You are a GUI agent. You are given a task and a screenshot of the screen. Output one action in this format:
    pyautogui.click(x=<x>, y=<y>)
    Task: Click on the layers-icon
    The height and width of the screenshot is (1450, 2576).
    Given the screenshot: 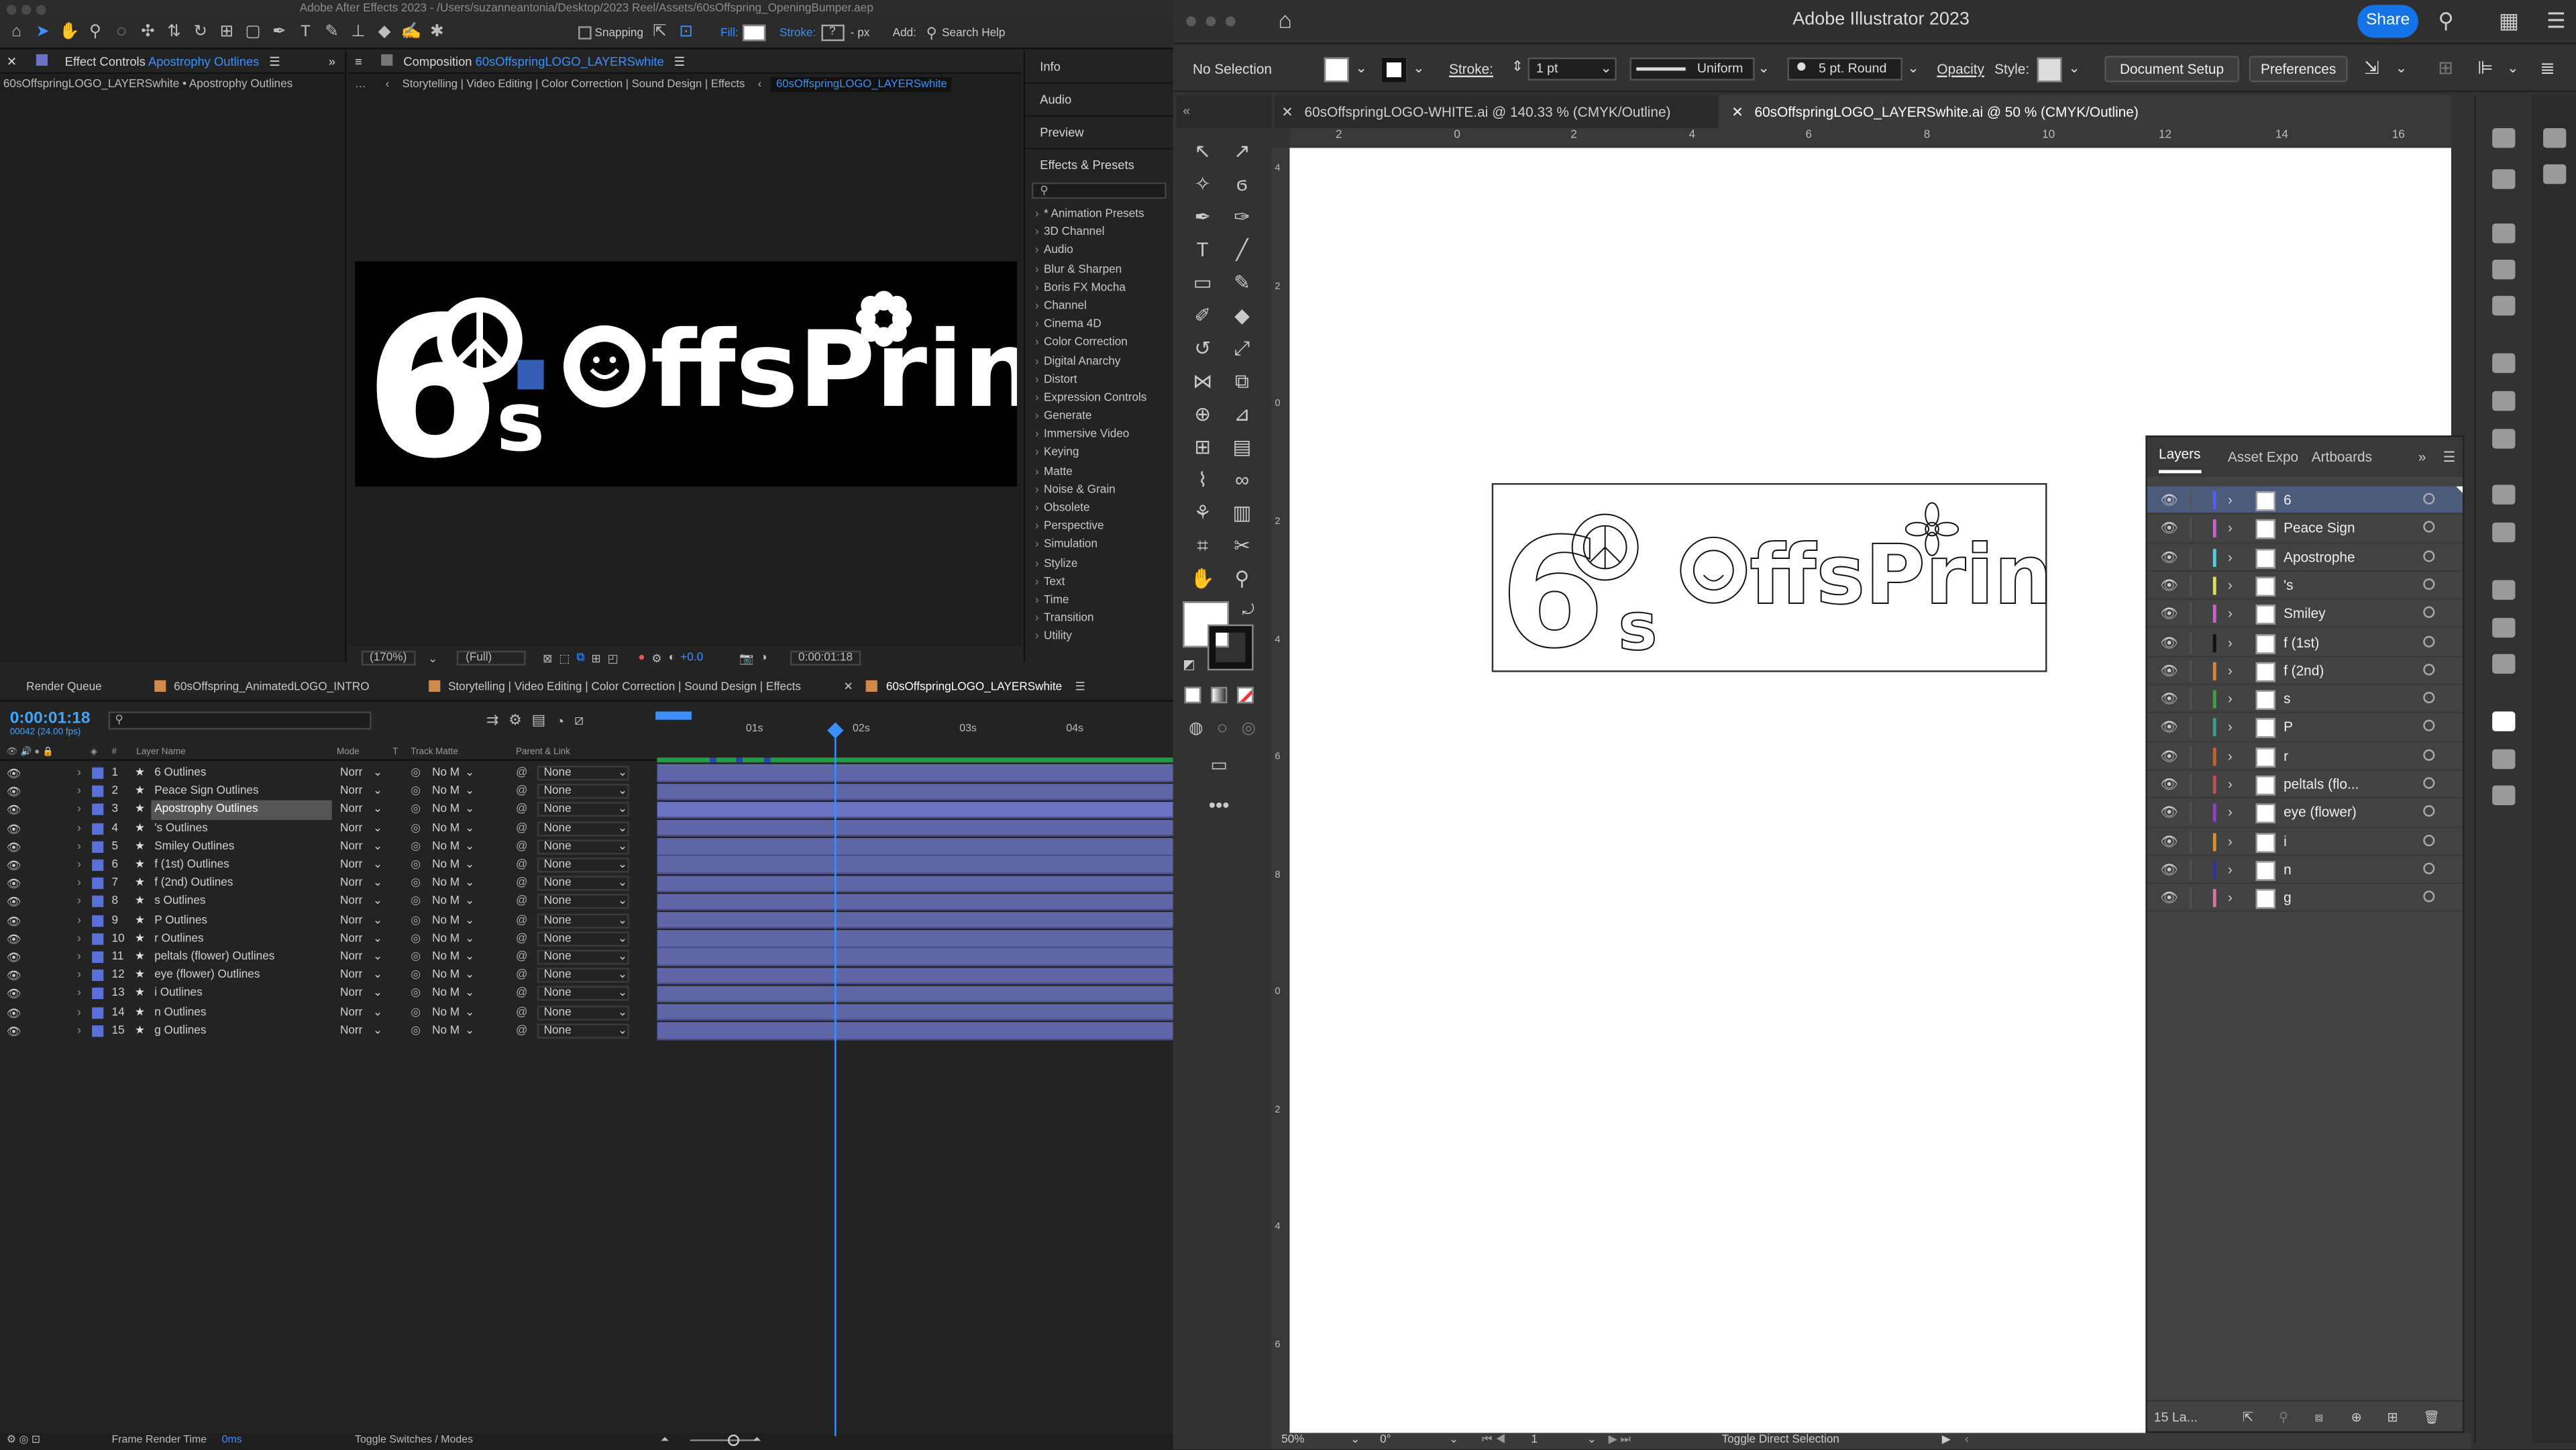 What is the action you would take?
    pyautogui.click(x=2504, y=721)
    